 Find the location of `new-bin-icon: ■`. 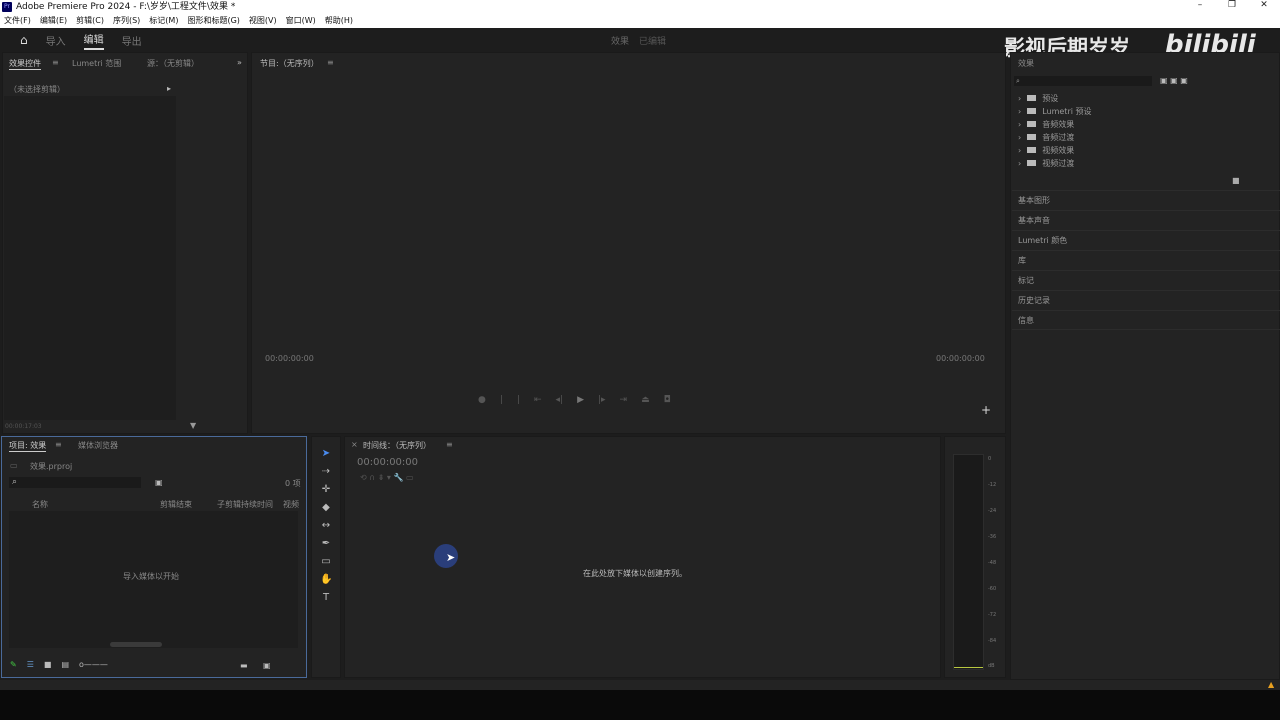

new-bin-icon: ■ is located at coordinates (1236, 180).